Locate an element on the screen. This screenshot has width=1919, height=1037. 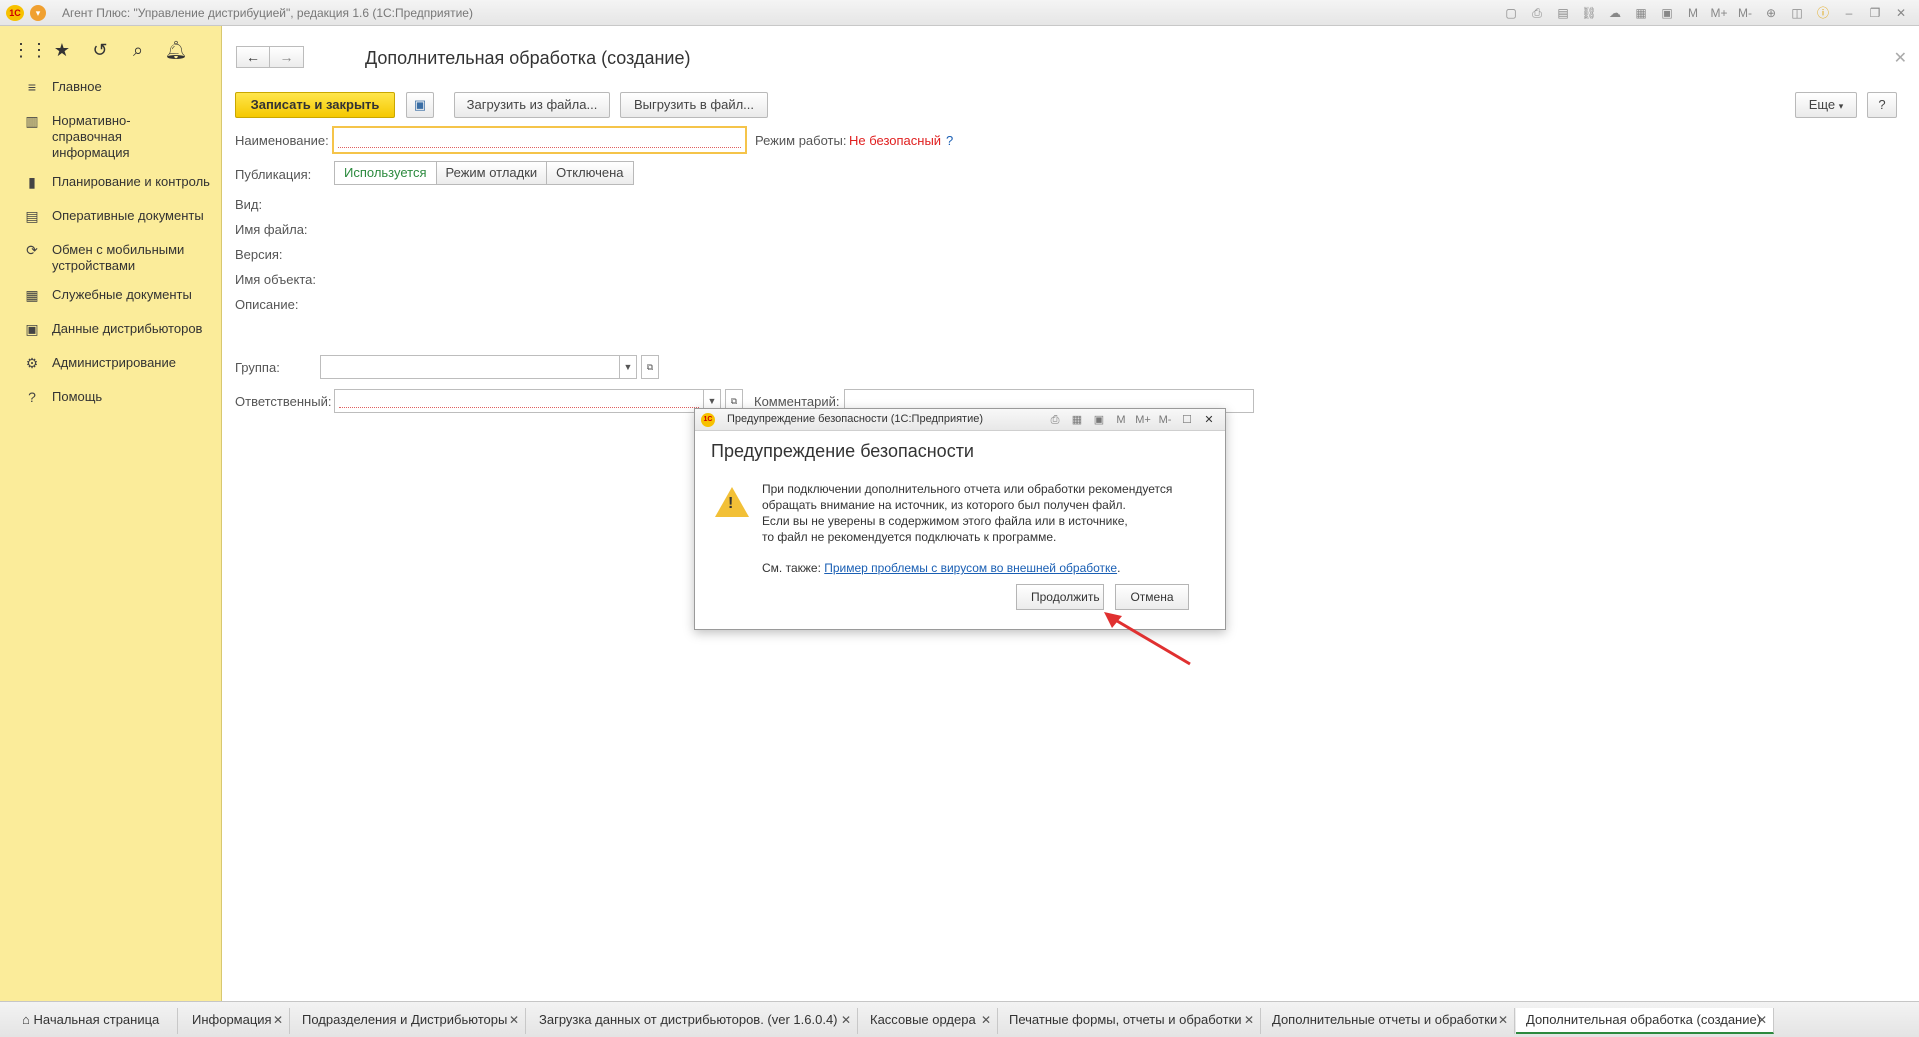
publication-option-debug: Режим отладки is located at coordinates (492, 173).